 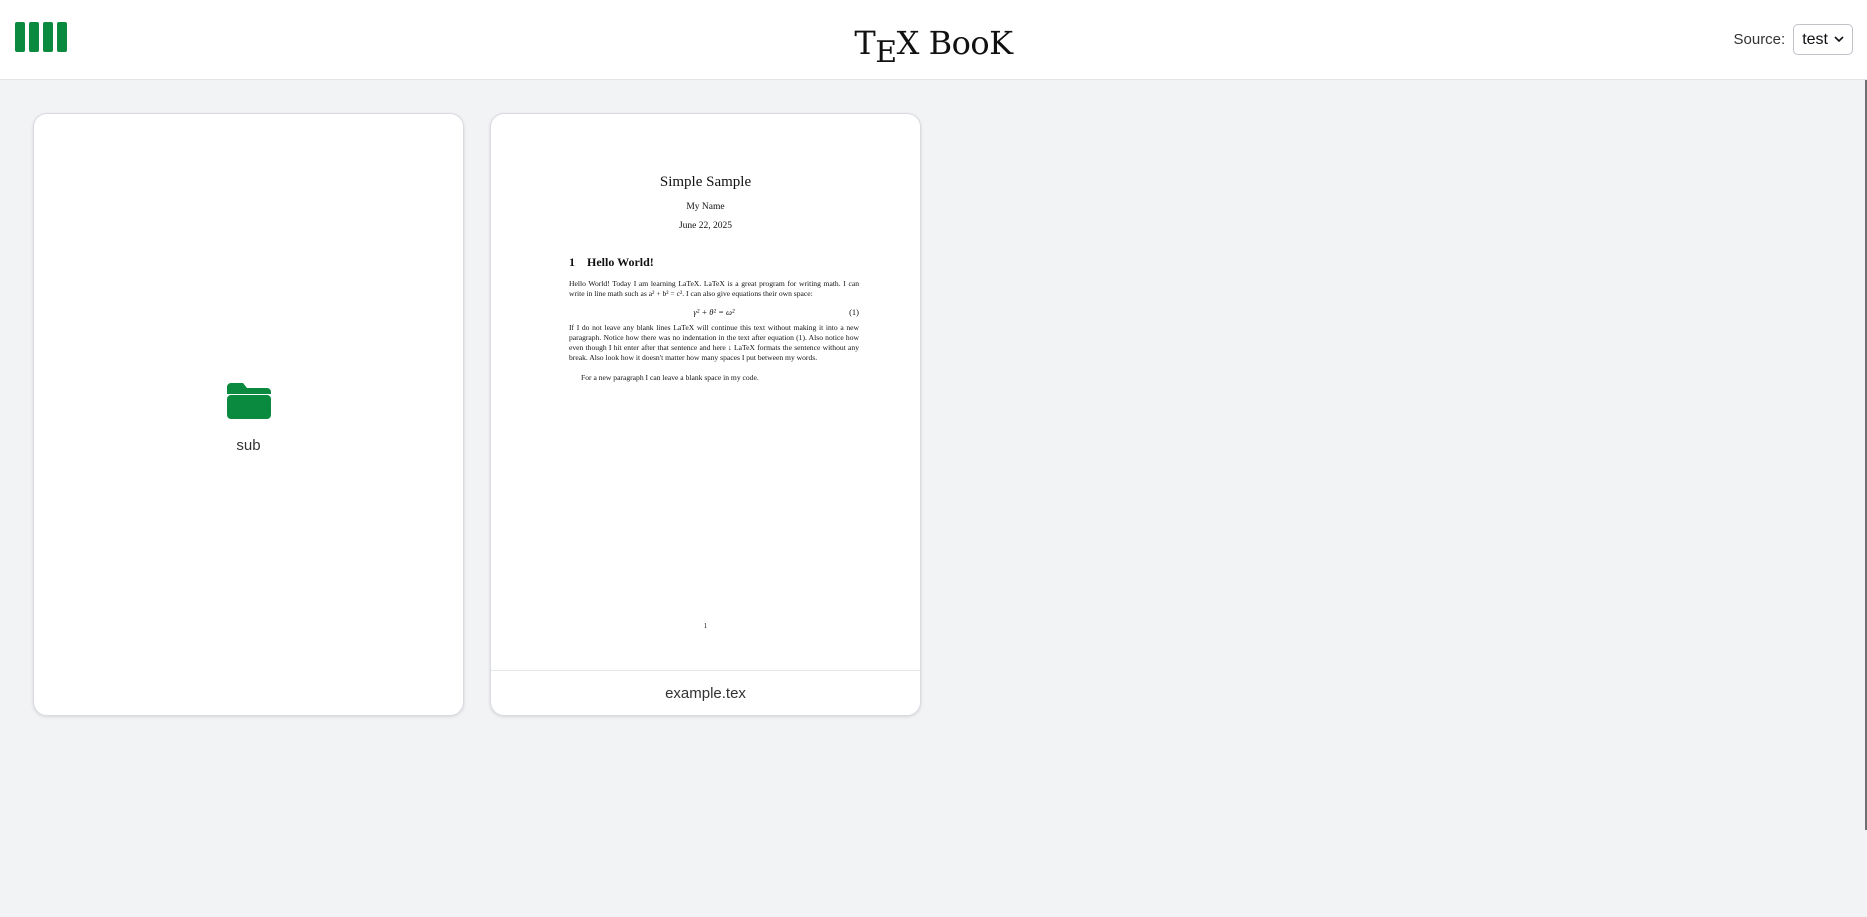 What do you see at coordinates (705, 207) in the screenshot?
I see `doc-author: My Name` at bounding box center [705, 207].